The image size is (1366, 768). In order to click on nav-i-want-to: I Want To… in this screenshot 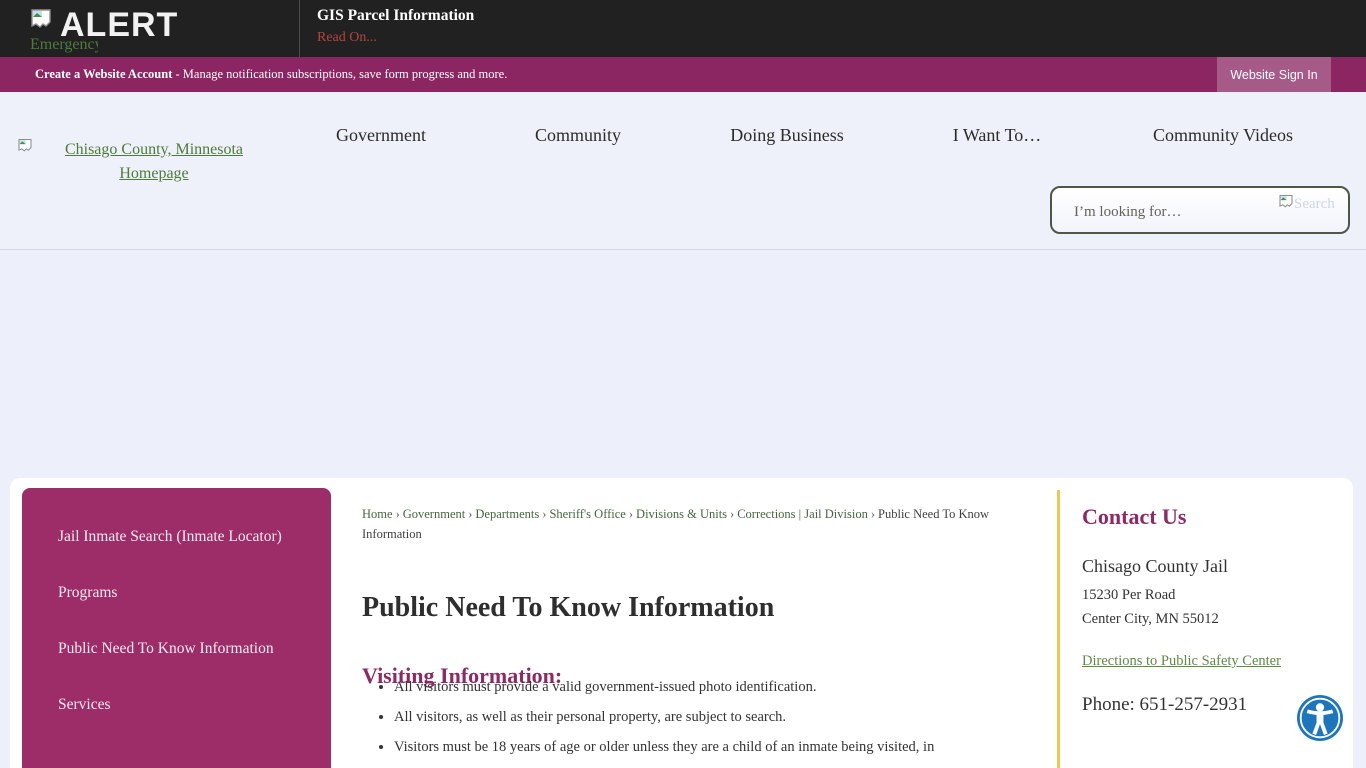, I will do `click(997, 135)`.